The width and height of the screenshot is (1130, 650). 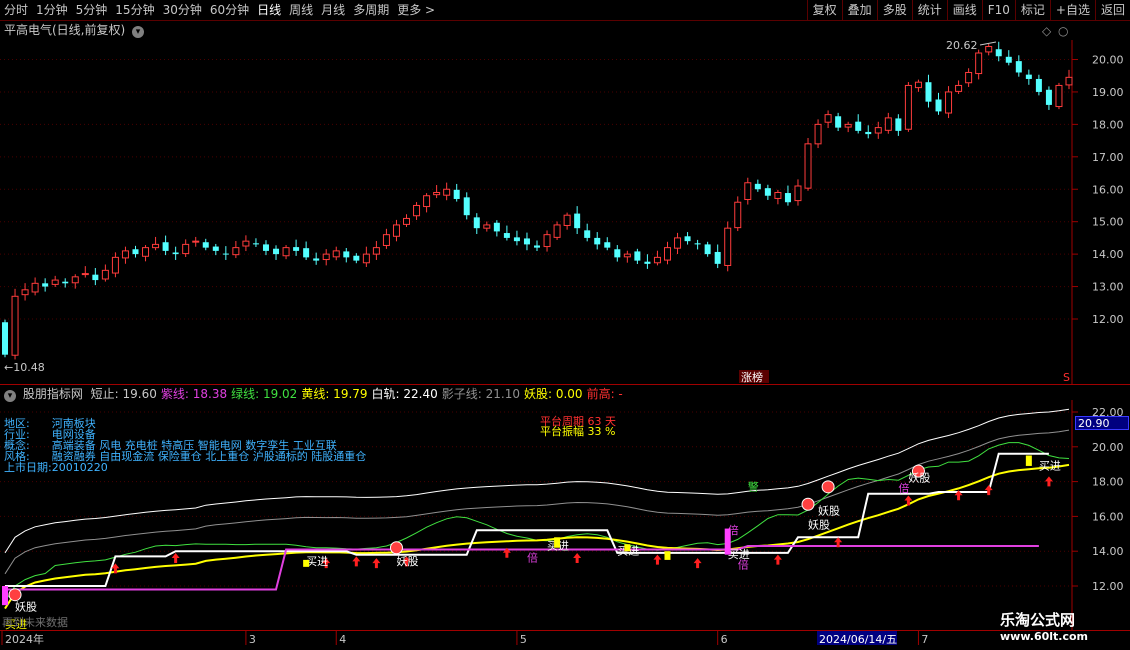 What do you see at coordinates (752, 377) in the screenshot?
I see `zt-label: 涨榜` at bounding box center [752, 377].